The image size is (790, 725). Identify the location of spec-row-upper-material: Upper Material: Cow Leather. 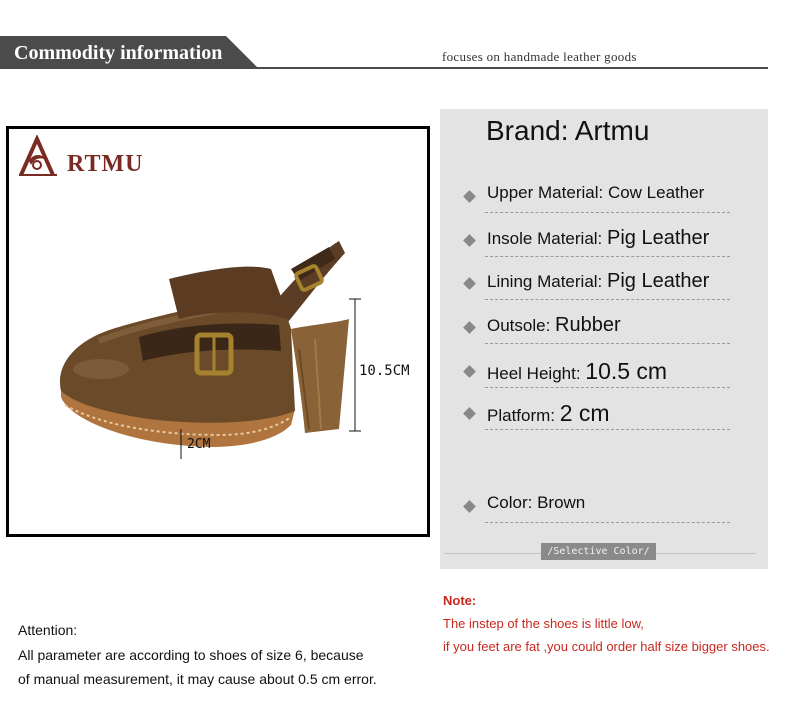
(595, 197).